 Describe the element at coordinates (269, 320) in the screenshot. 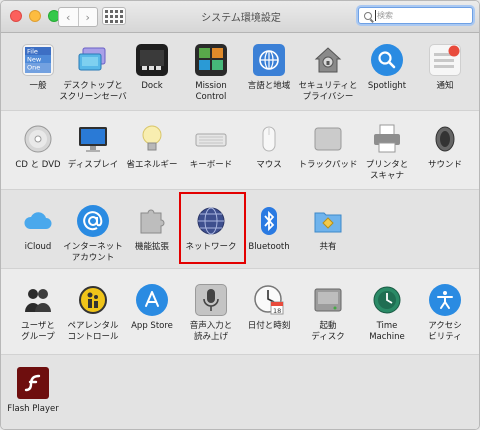

I see `pref-date-time: 18 日付と時刻` at that location.